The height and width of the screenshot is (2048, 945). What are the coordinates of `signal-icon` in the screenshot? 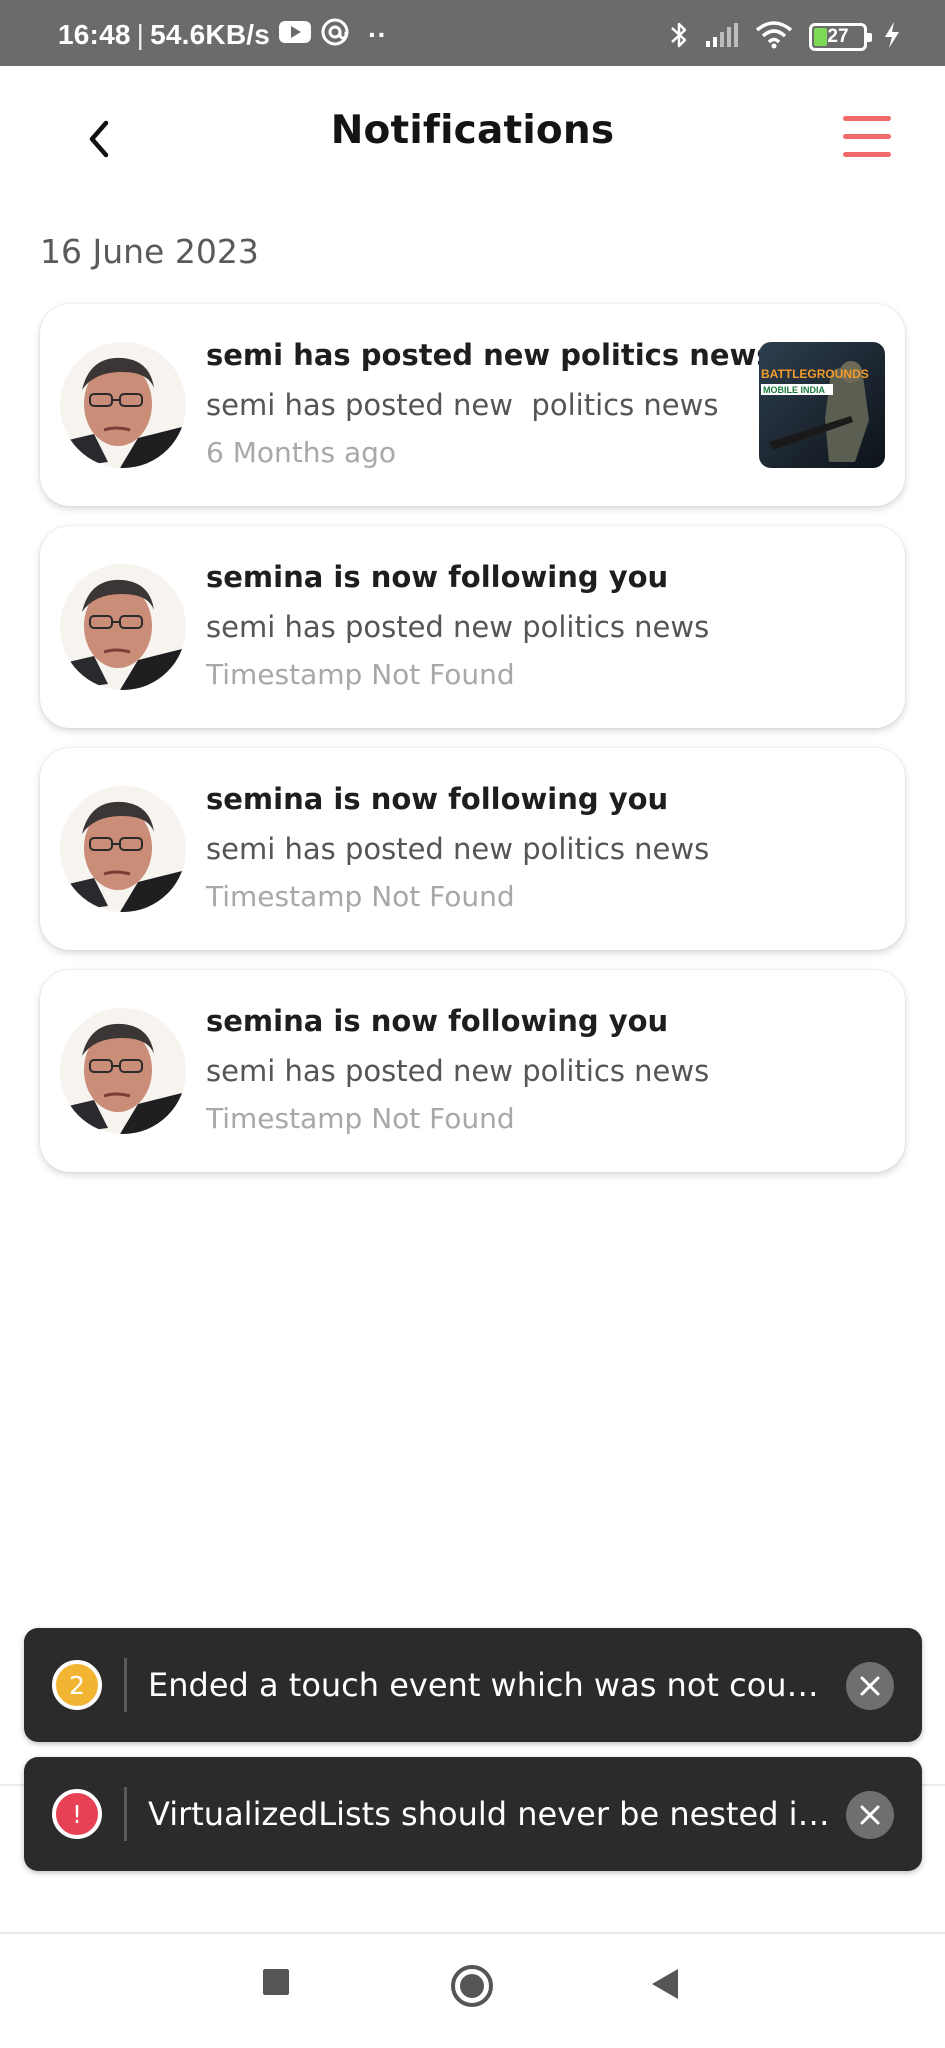 It's located at (722, 37).